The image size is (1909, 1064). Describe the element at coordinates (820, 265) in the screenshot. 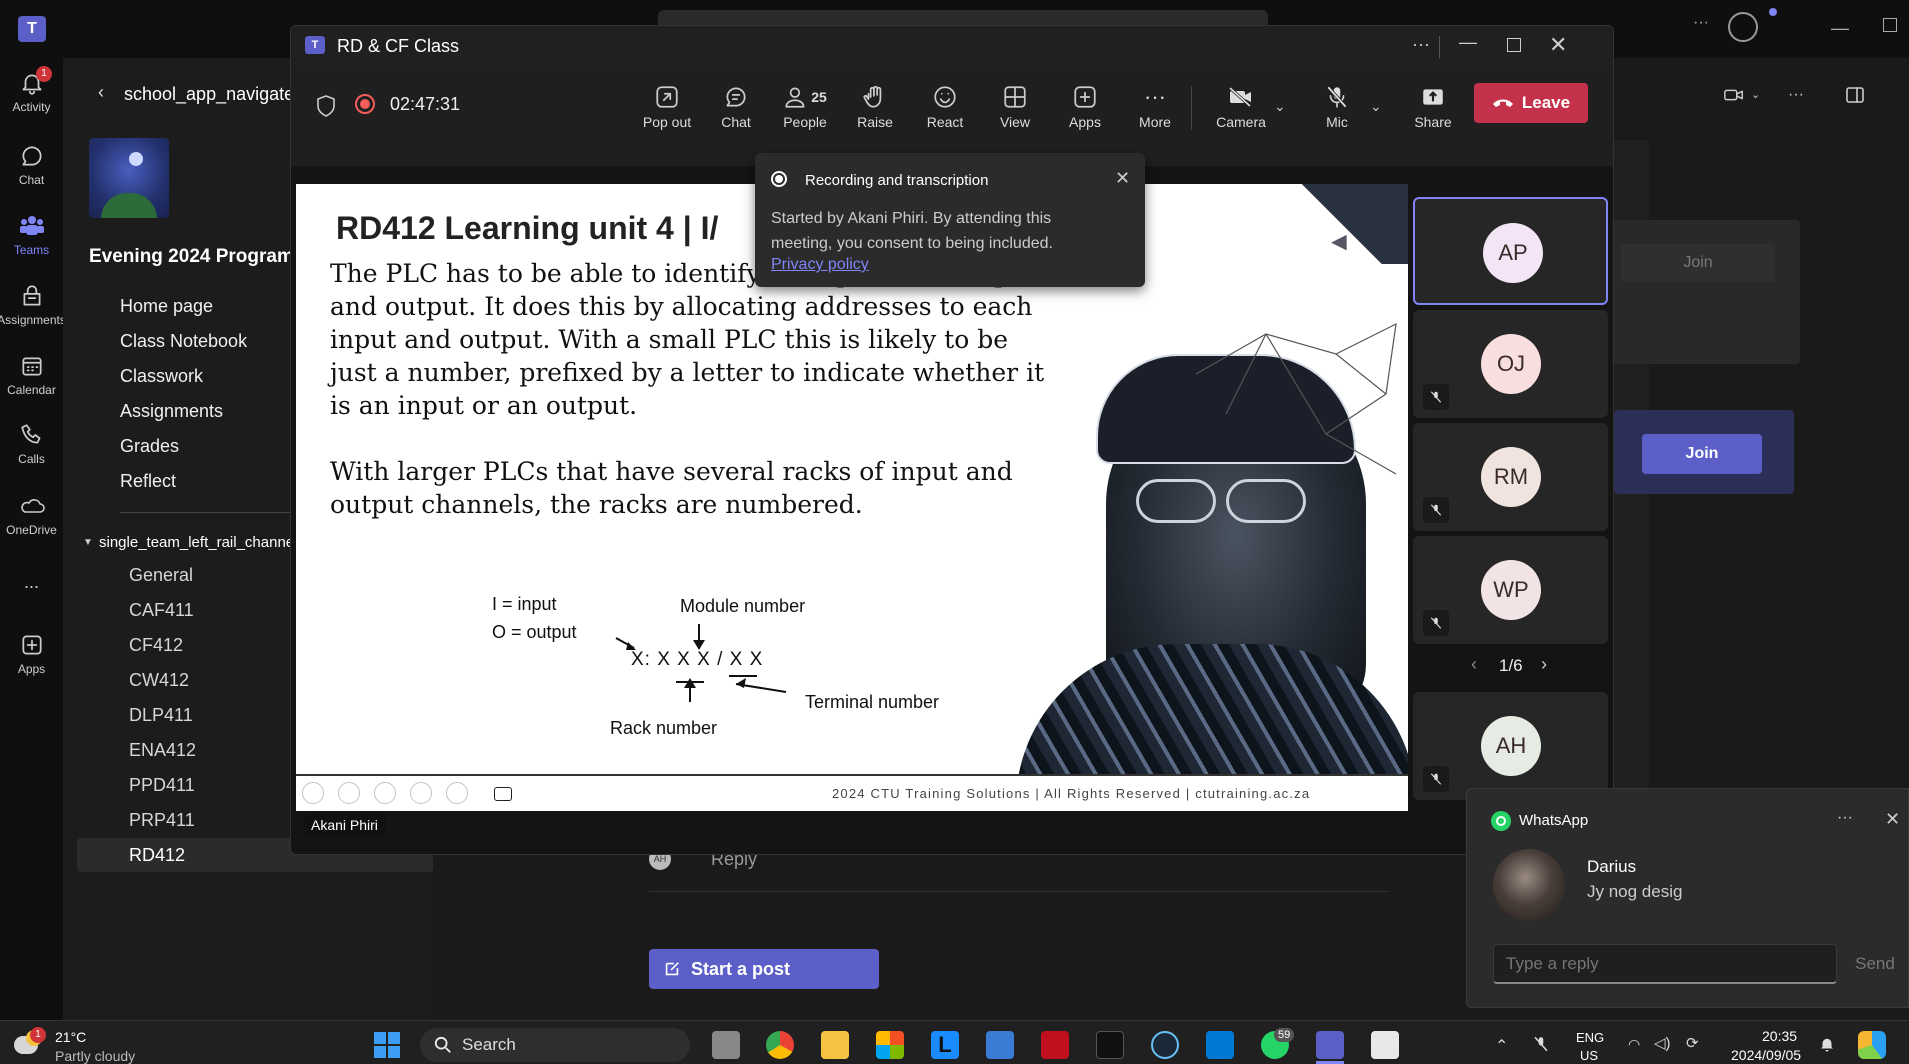

I see `privacy-policy-link: Privacy policy` at that location.